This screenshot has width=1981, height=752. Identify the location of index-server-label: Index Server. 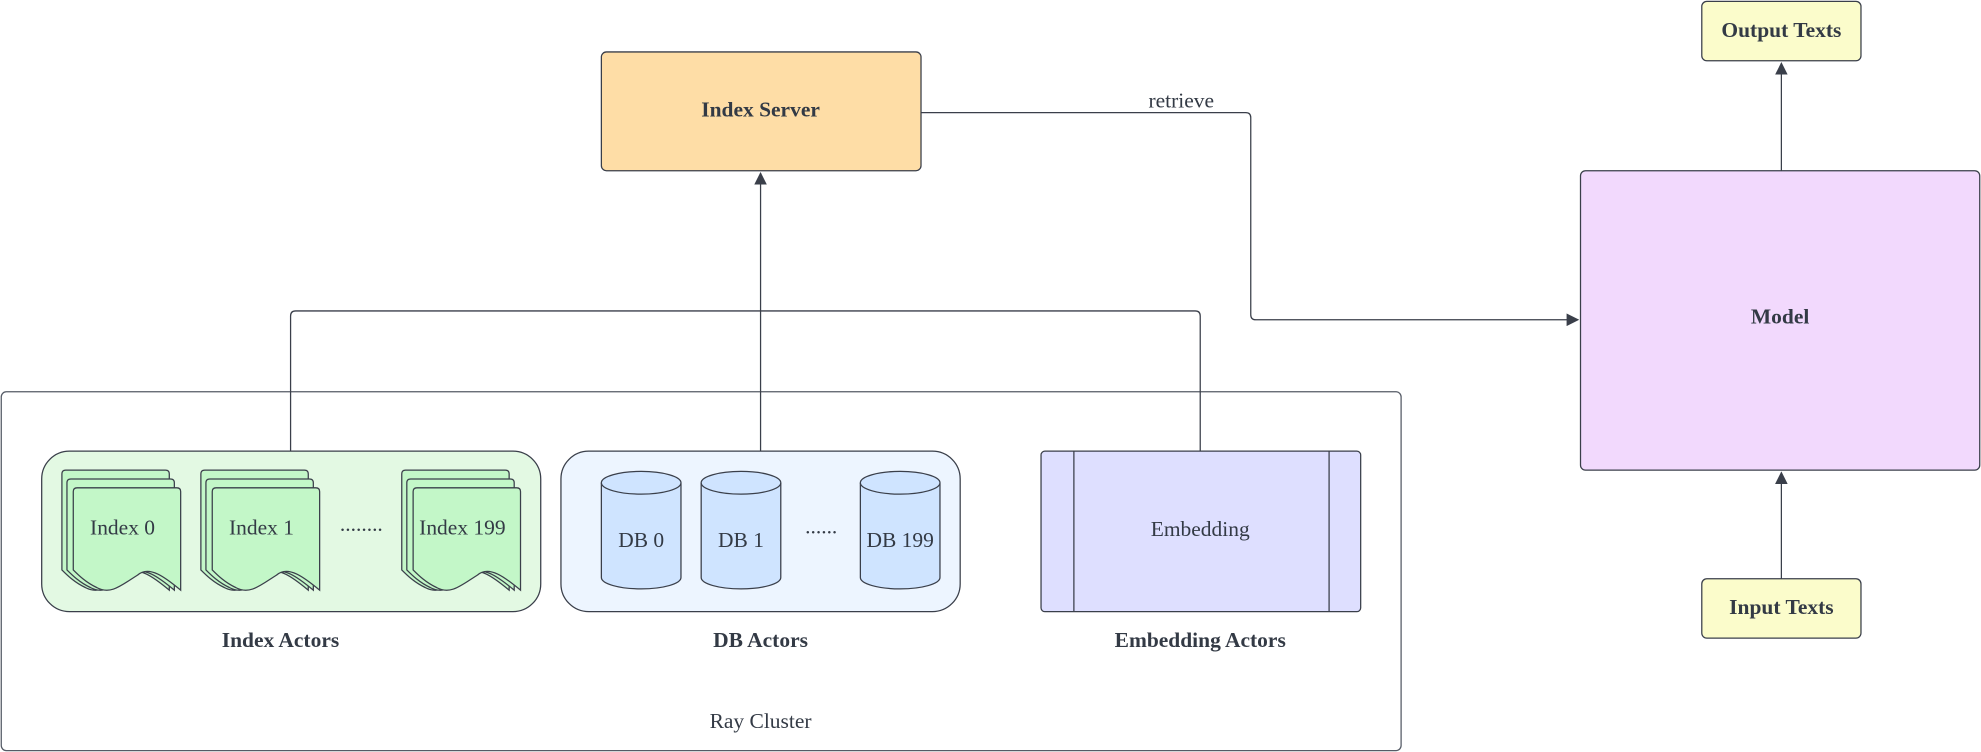
(760, 109).